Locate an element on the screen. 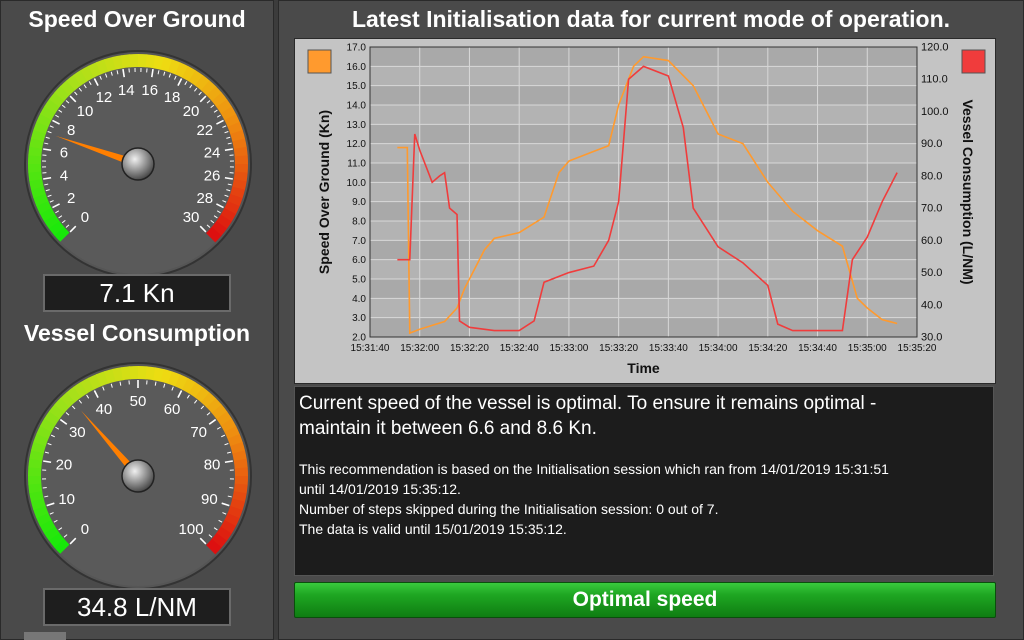 The width and height of the screenshot is (1024, 640). gauge-tick-label: 22 is located at coordinates (204, 130).